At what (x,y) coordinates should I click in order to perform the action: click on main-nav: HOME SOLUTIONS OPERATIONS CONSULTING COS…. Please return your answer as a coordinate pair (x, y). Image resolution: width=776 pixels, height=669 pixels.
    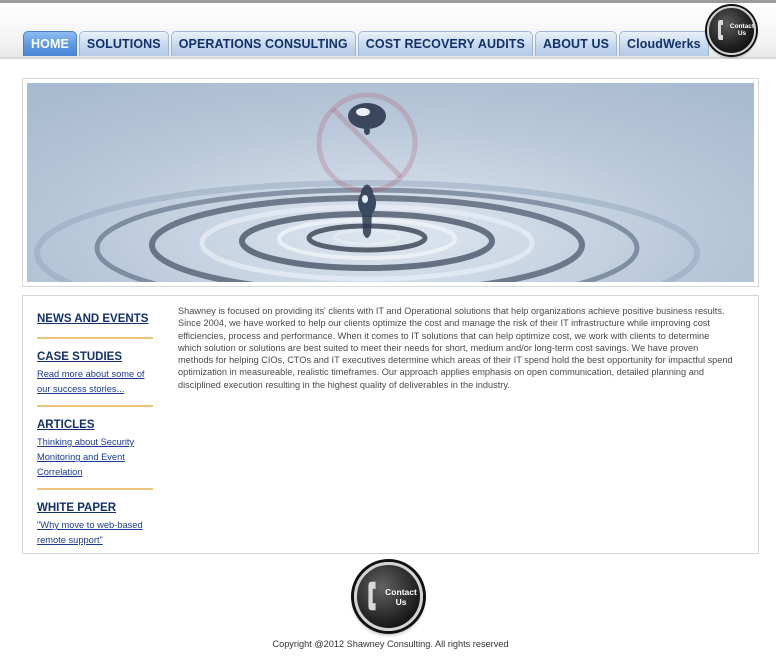
    Looking at the image, I should click on (366, 43).